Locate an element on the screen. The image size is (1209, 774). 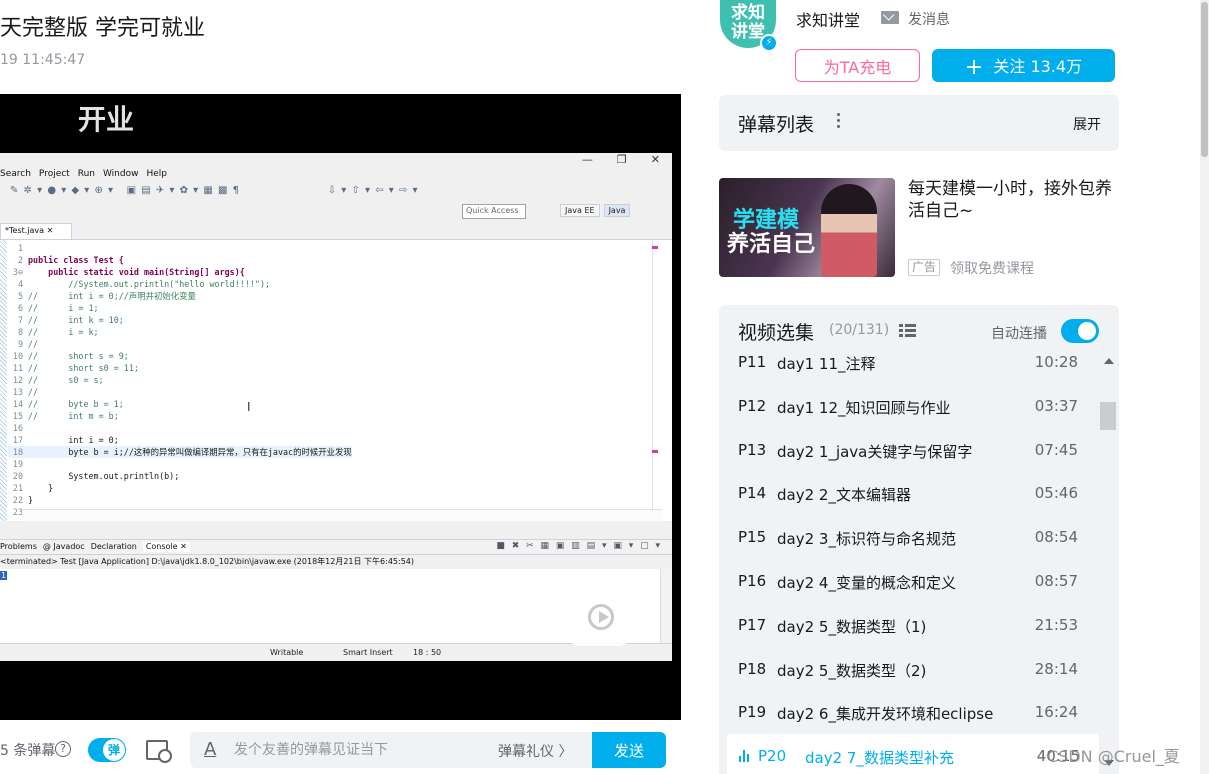
code-line: 2 public class Test { is located at coordinates (180, 260).